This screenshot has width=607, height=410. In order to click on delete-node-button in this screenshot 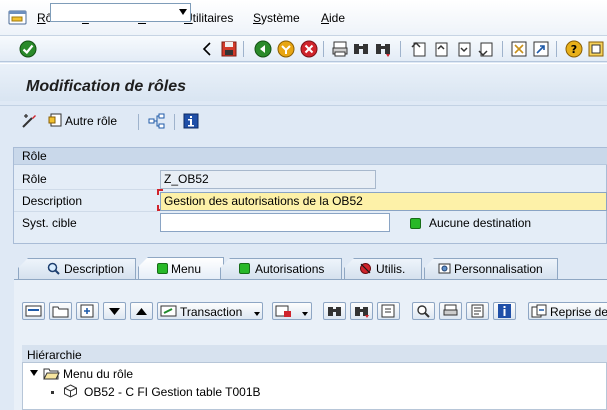, I will do `click(292, 311)`.